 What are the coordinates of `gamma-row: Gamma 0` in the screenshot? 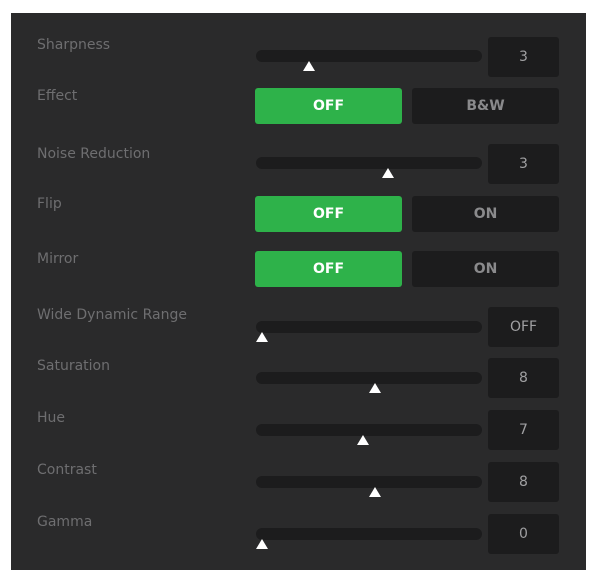 It's located at (298, 534).